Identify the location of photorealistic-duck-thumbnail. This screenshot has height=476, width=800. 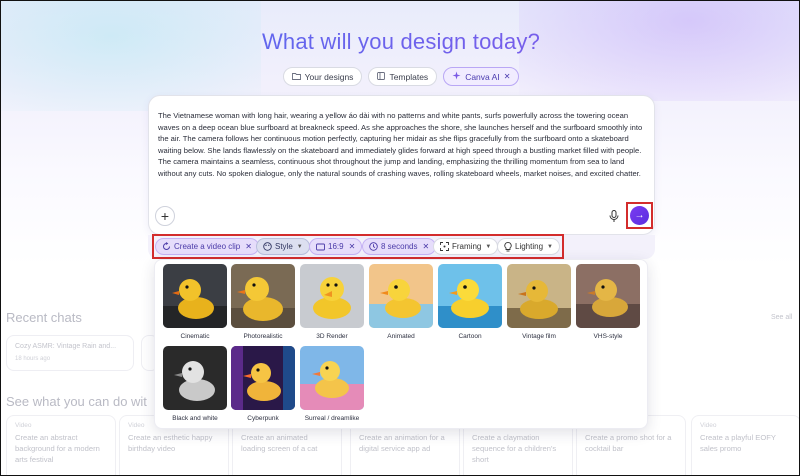
(263, 296).